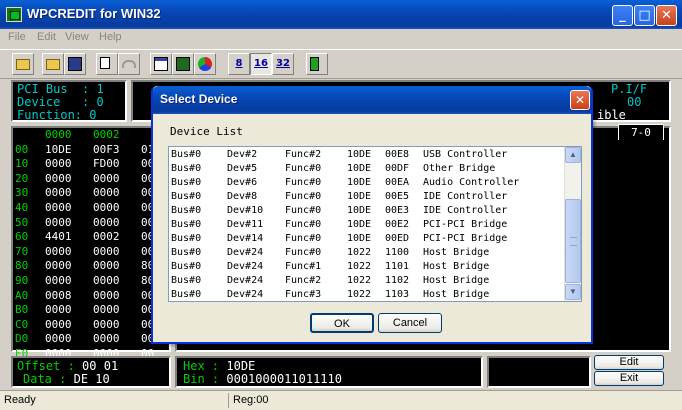  I want to click on title-bar: WPCREDIT for WIN32 _ □ ✕, so click(341, 14).